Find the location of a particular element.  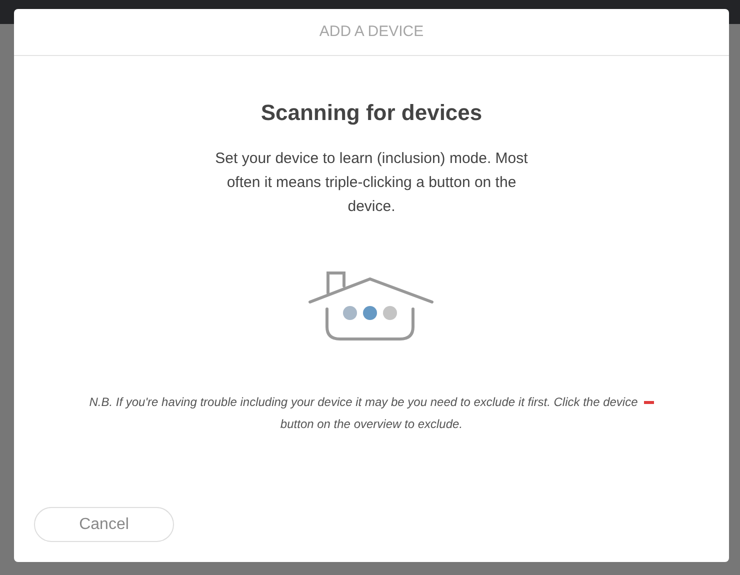

minus-icon is located at coordinates (649, 402).